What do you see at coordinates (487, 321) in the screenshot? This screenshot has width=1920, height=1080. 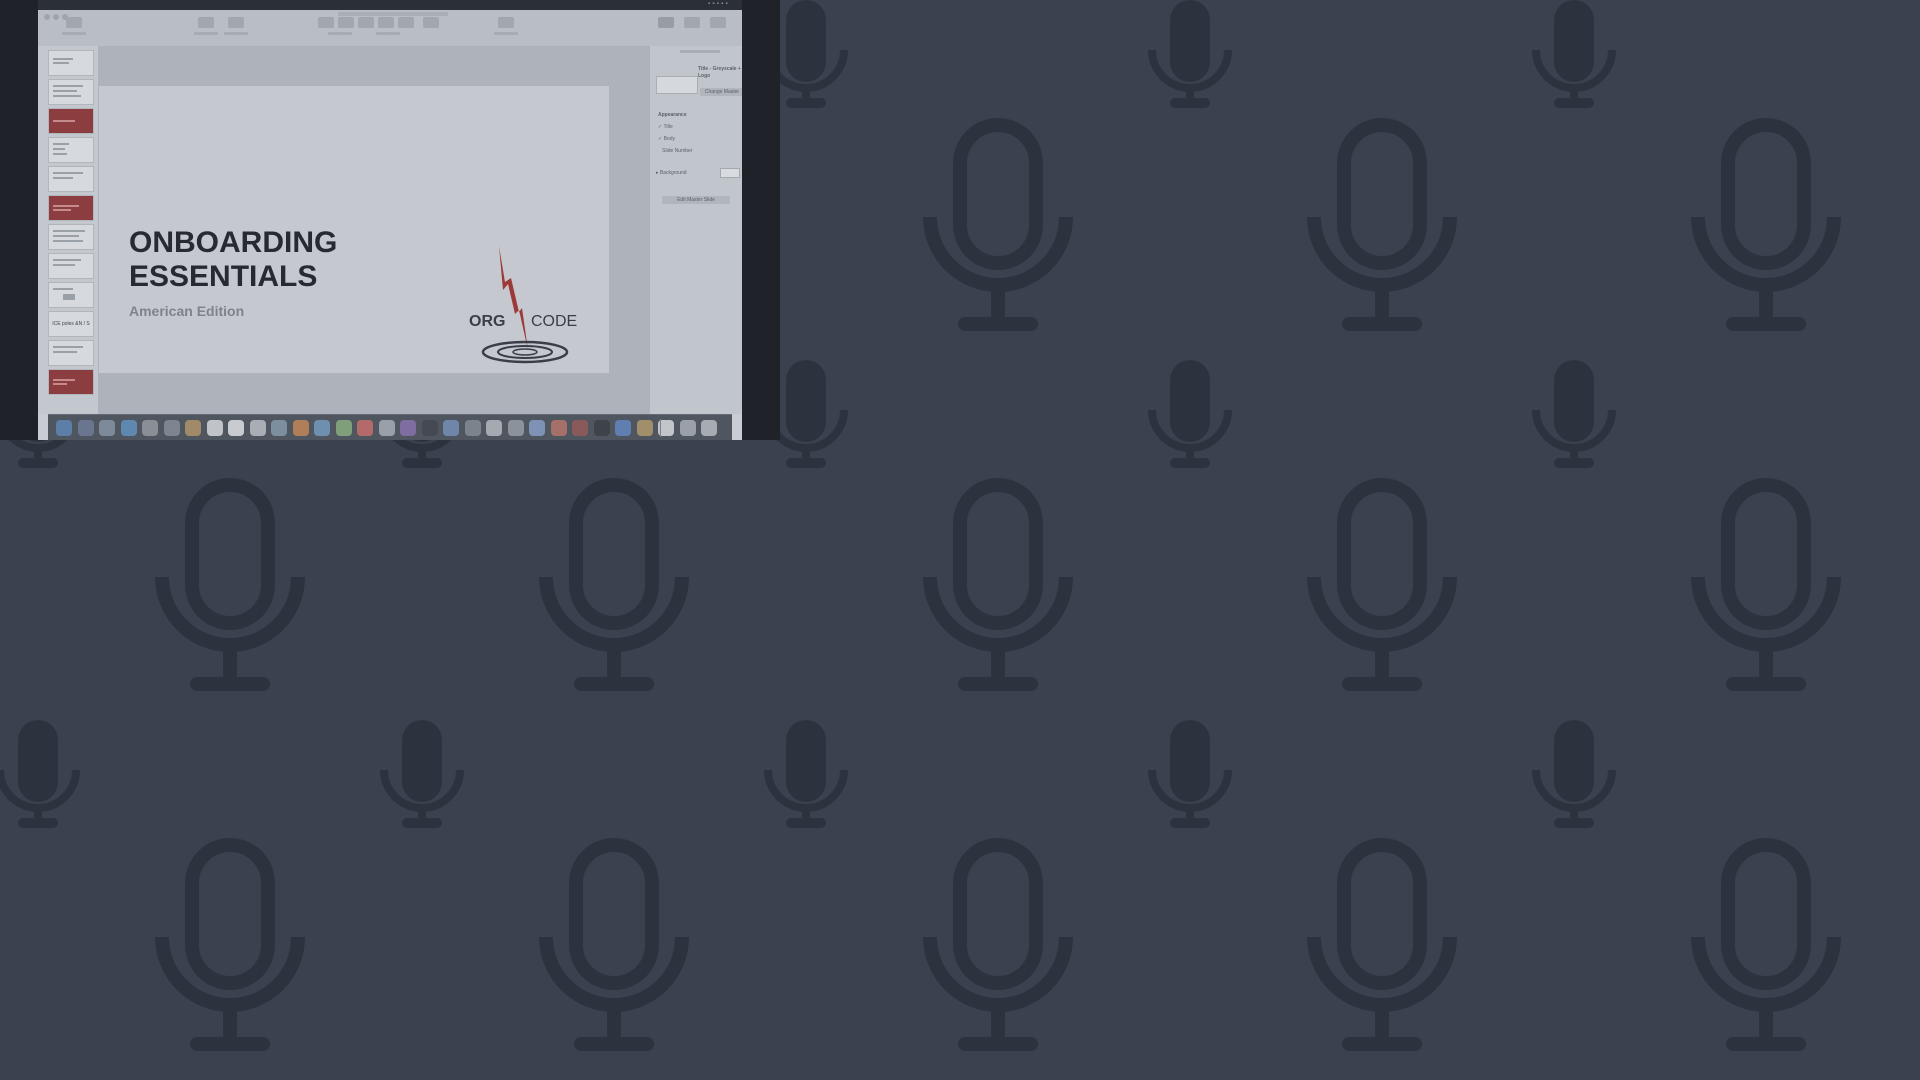 I see `logo-text-org: ORG` at bounding box center [487, 321].